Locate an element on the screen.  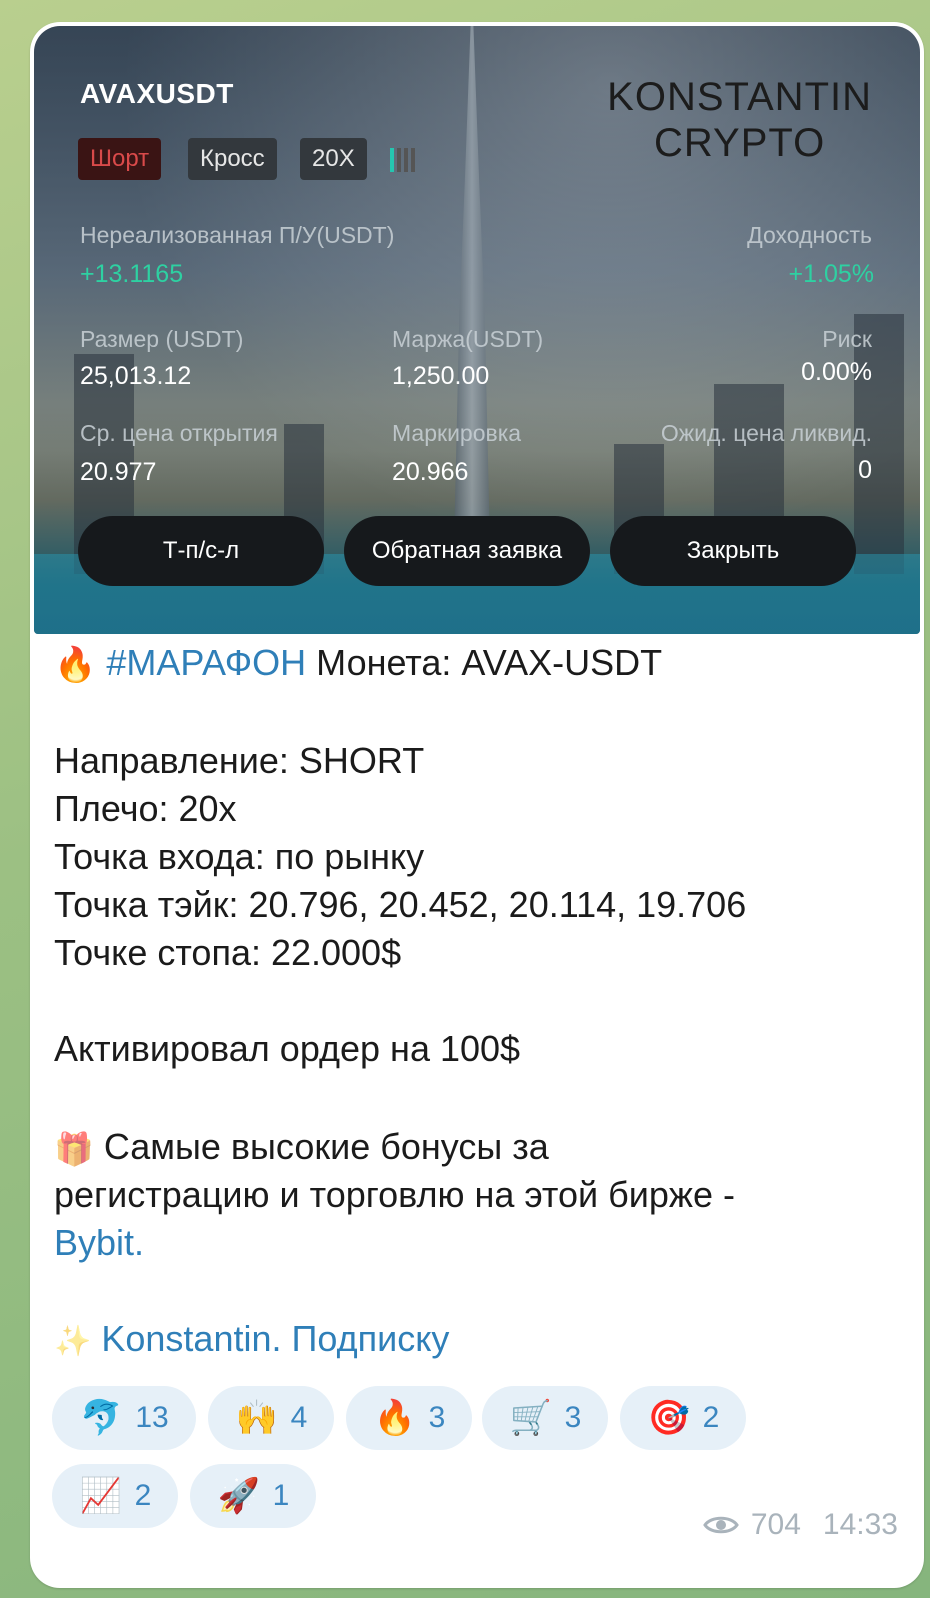
rocket-icon: 🚀 is located at coordinates (238, 1496).